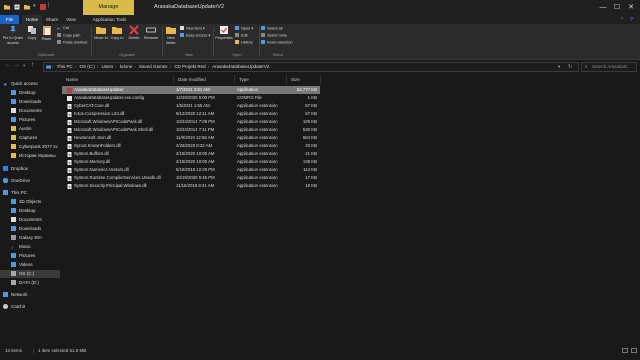 The height and width of the screenshot is (360, 640). Describe the element at coordinates (134, 33) in the screenshot. I see `delete-button: Delete` at that location.